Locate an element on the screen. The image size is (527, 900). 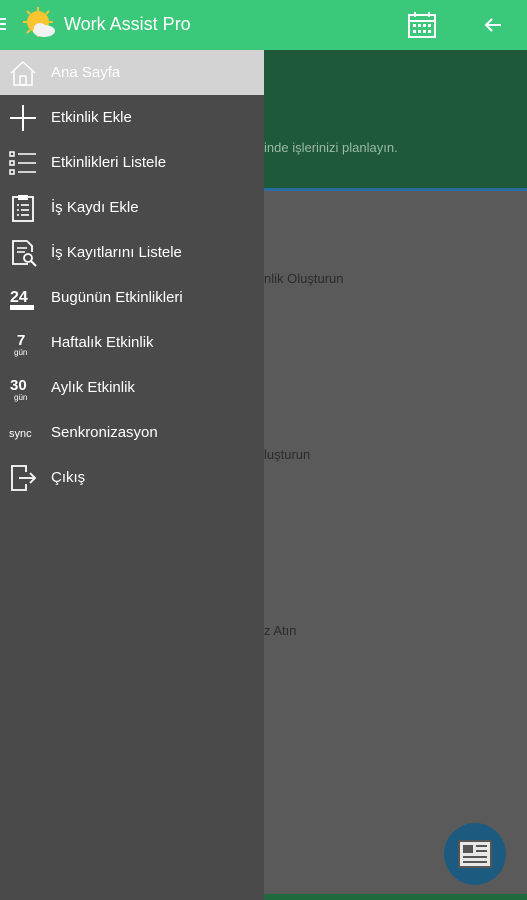
calendar-icon is located at coordinates (422, 25).